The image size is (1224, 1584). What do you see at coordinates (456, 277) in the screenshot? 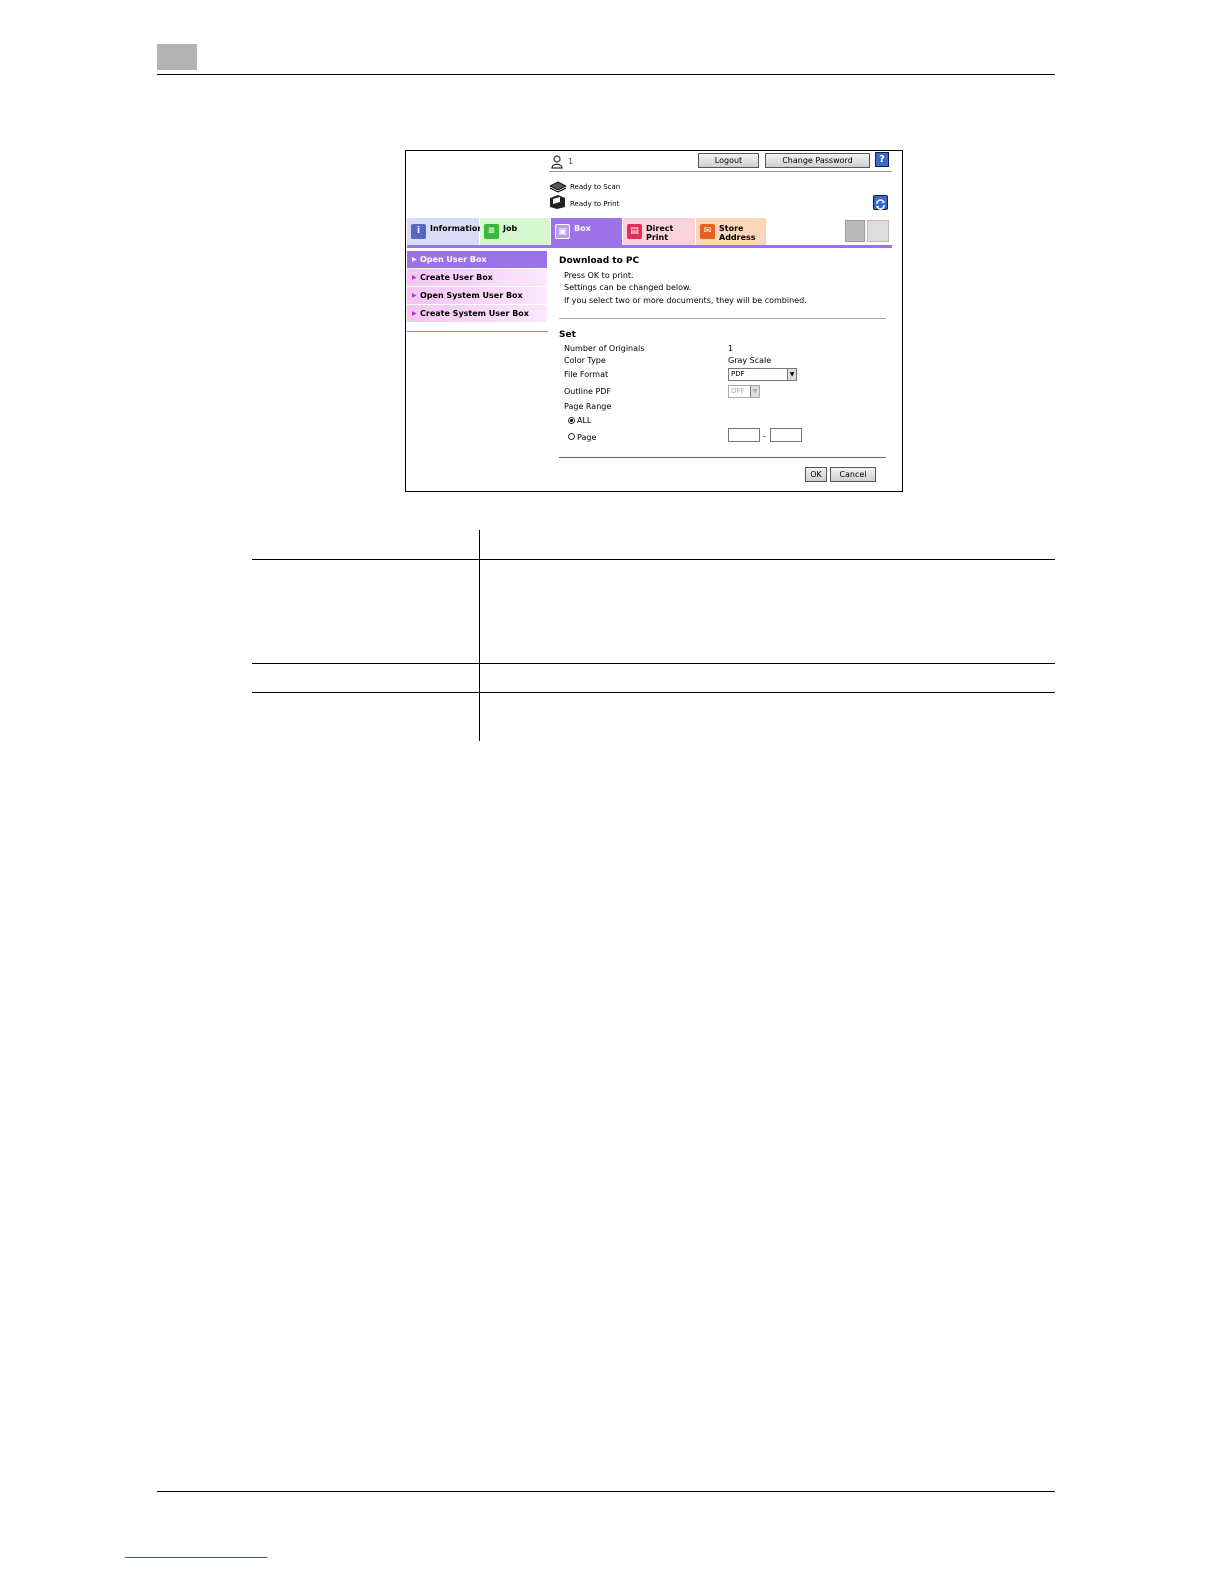
I see `sidebar-item-label: Create User Box` at bounding box center [456, 277].